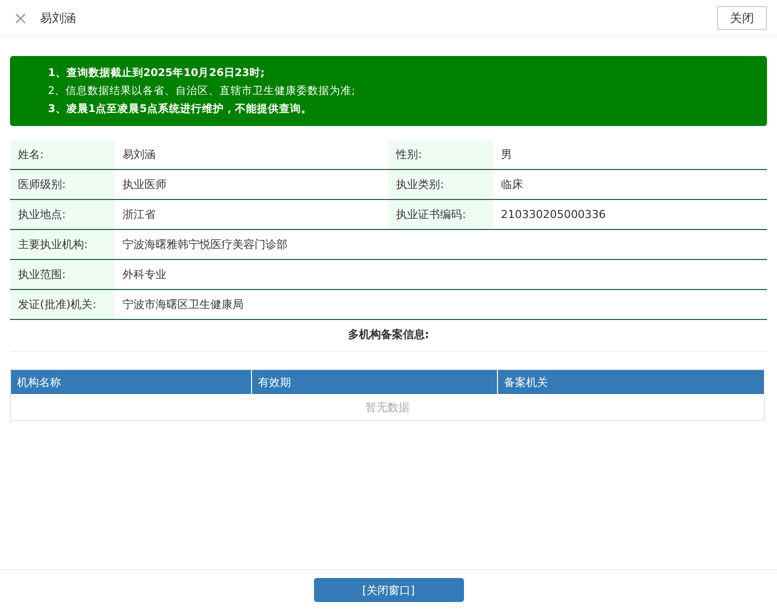 Image resolution: width=777 pixels, height=613 pixels. Describe the element at coordinates (180, 109) in the screenshot. I see `notice-line: 3、凌晨1点至凌晨5点系统进行维护，不能提供查询。` at that location.